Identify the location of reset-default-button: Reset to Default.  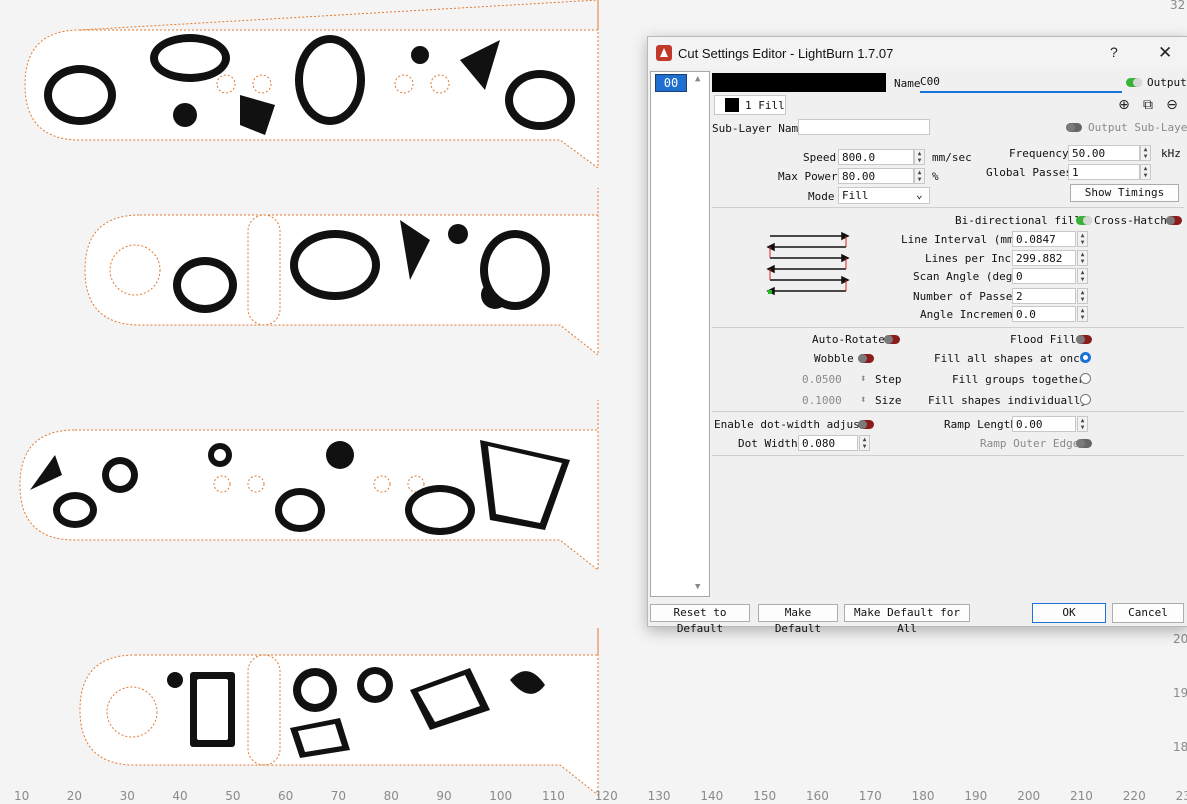
(700, 619).